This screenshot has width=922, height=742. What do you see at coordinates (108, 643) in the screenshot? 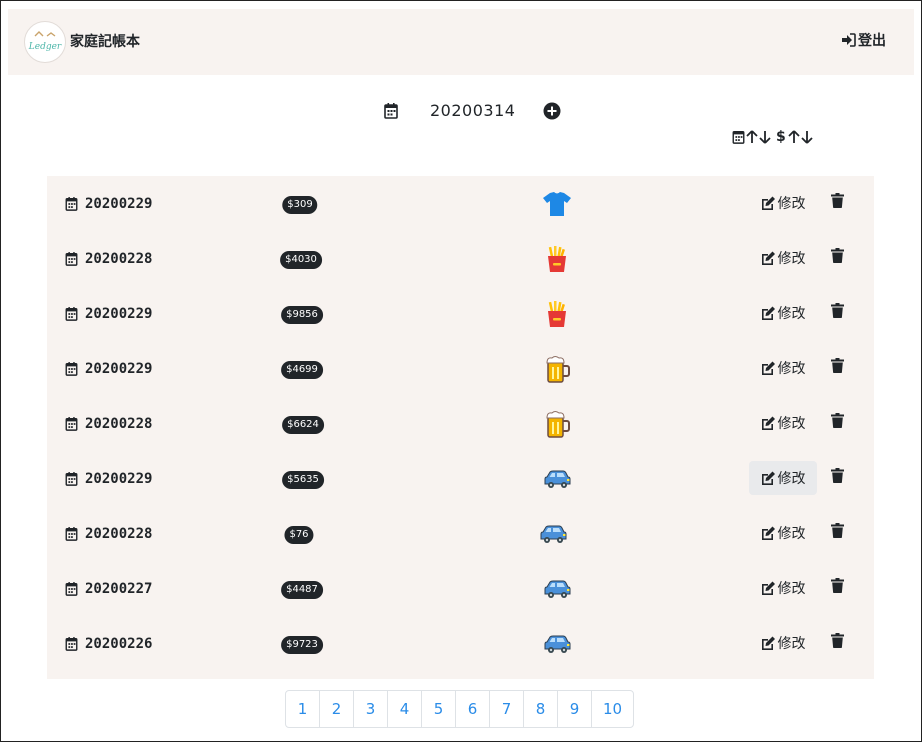
I see `record-date: 20200226` at bounding box center [108, 643].